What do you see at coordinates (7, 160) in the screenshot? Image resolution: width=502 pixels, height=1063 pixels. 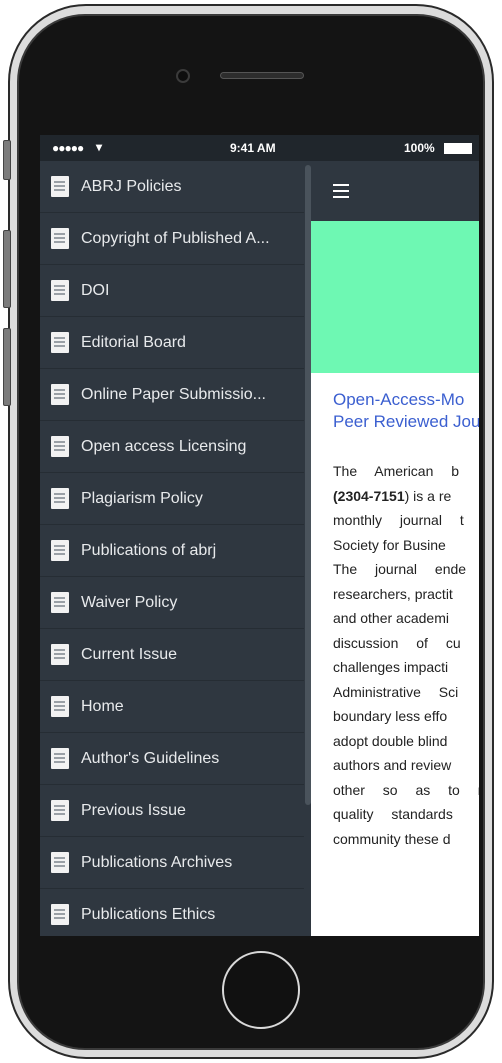 I see `mute-switch` at bounding box center [7, 160].